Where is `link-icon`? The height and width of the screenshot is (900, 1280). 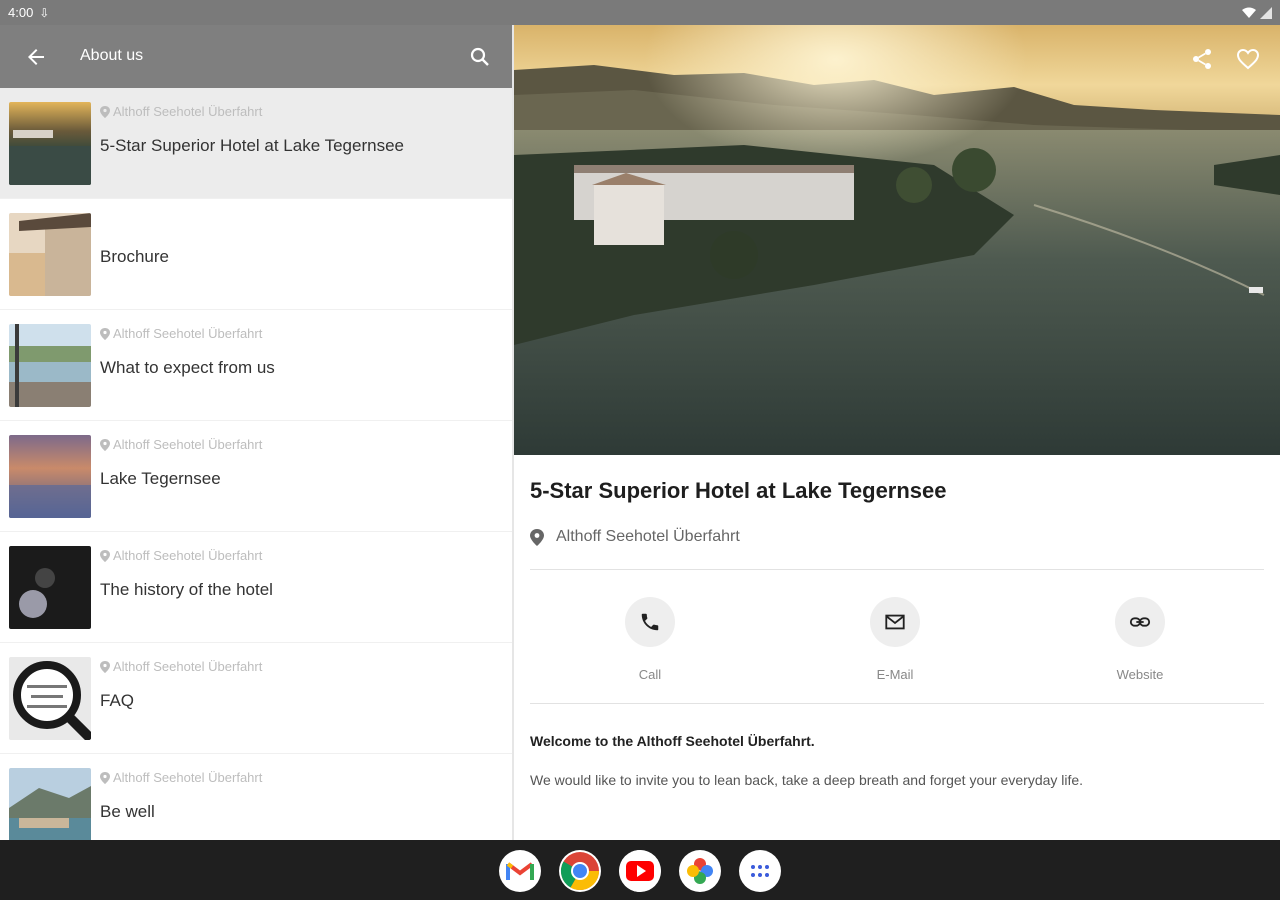
link-icon is located at coordinates (1140, 622).